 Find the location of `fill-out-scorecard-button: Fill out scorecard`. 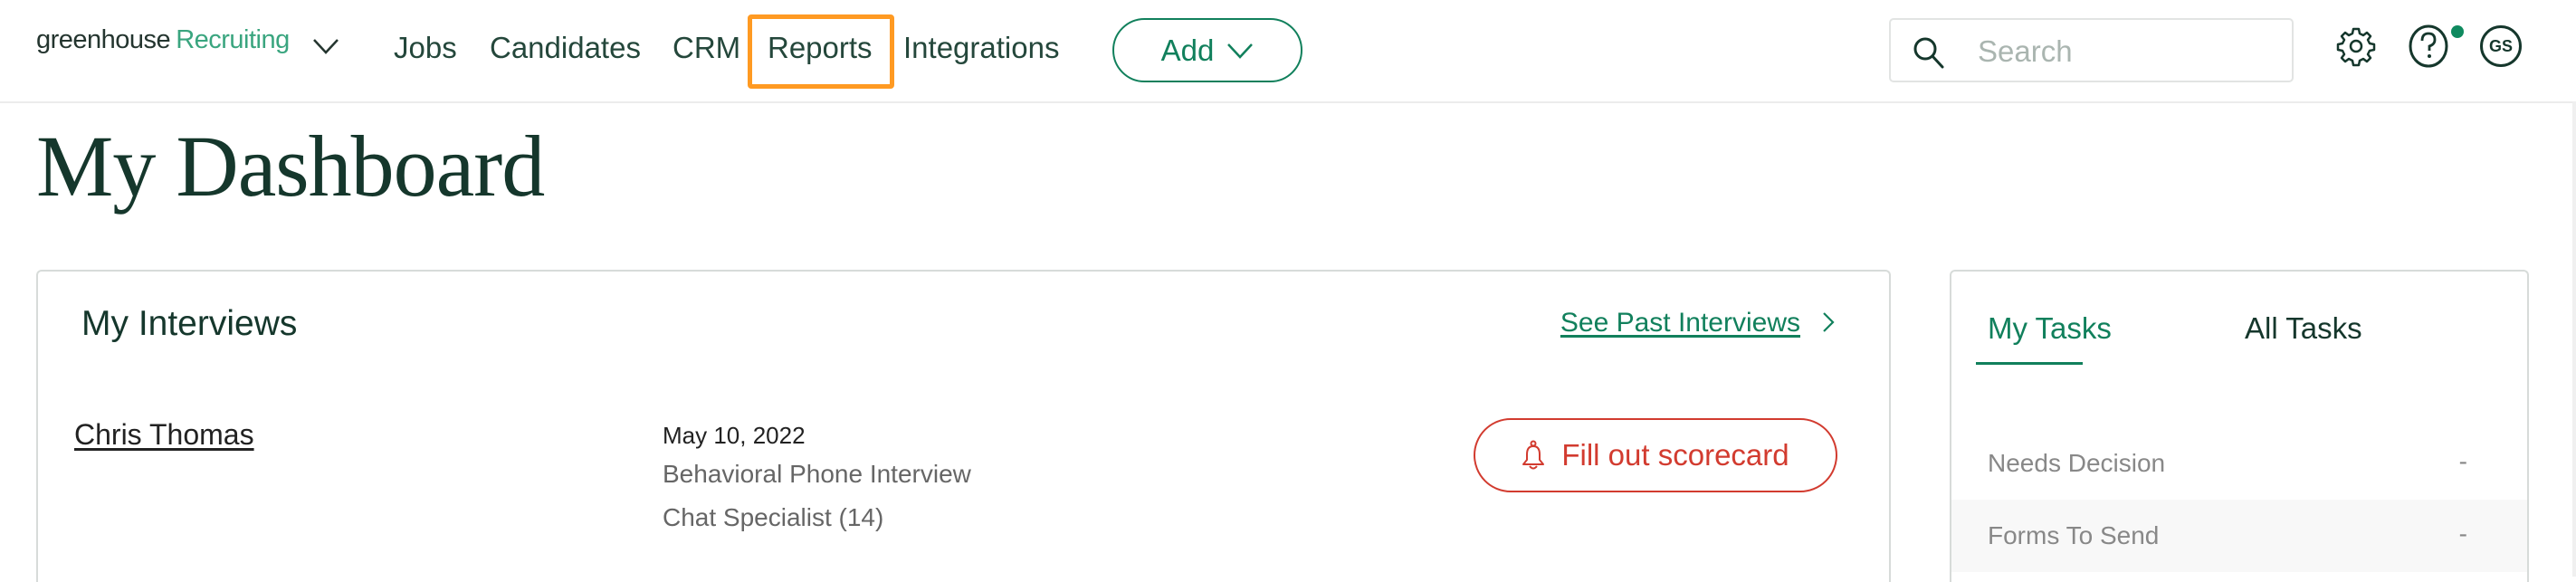

fill-out-scorecard-button: Fill out scorecard is located at coordinates (1655, 455).